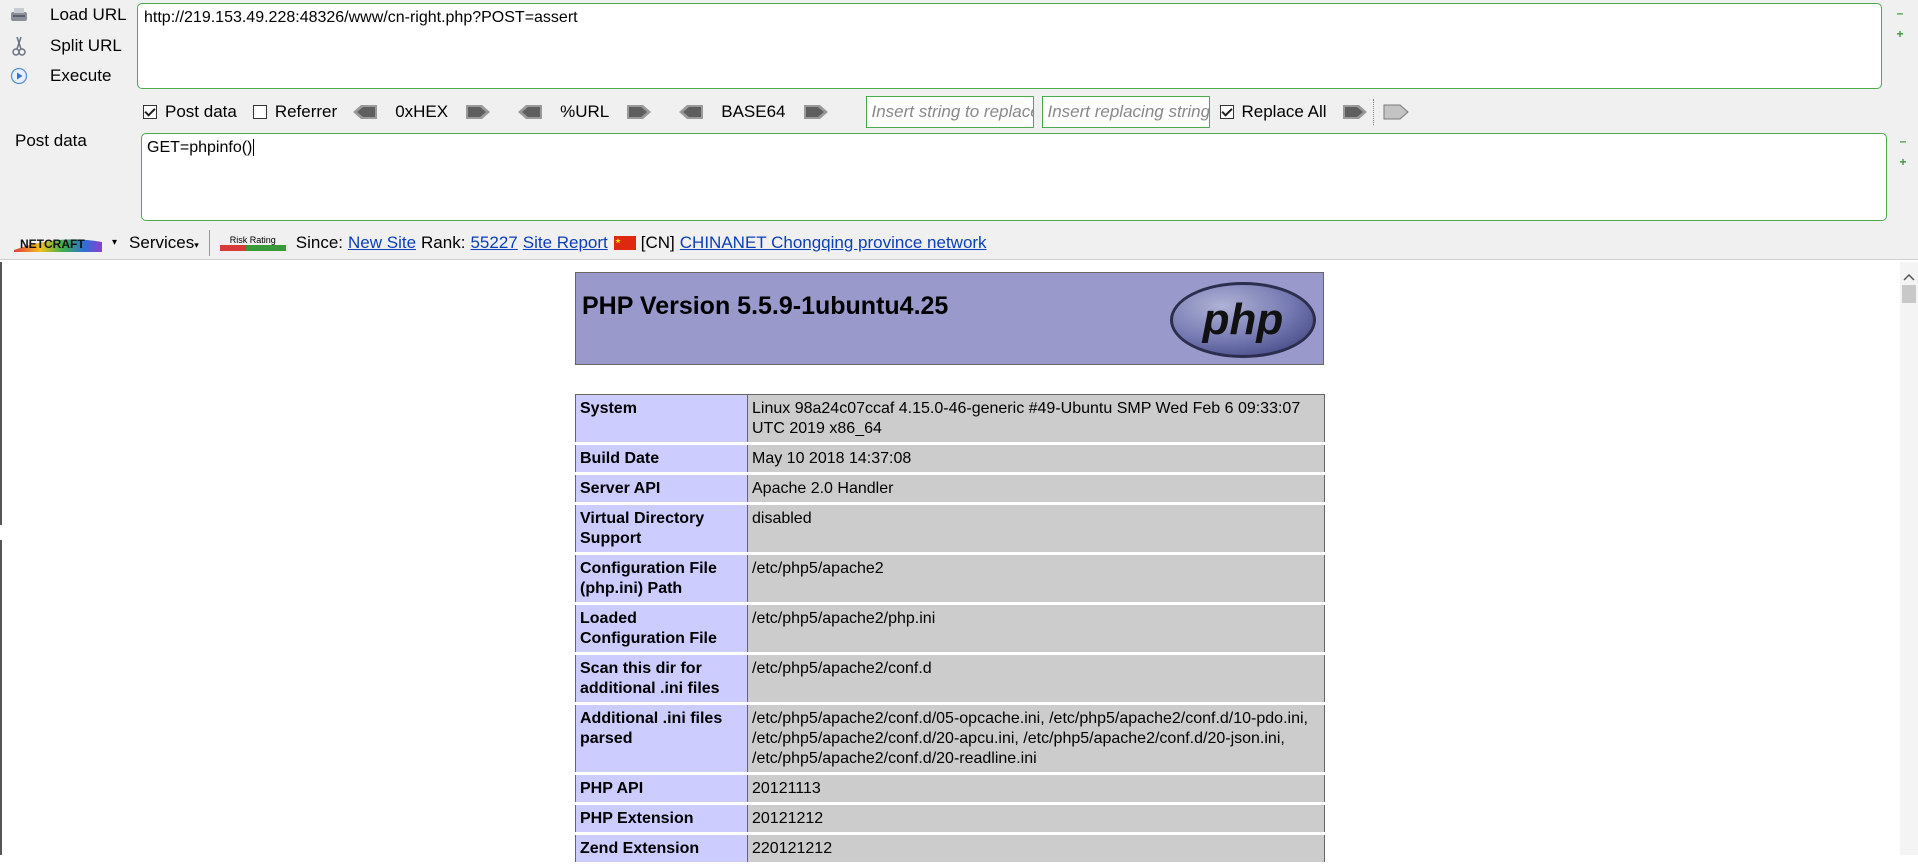 This screenshot has width=1918, height=865. I want to click on hex-encoder-group: 0xHEX, so click(421, 112).